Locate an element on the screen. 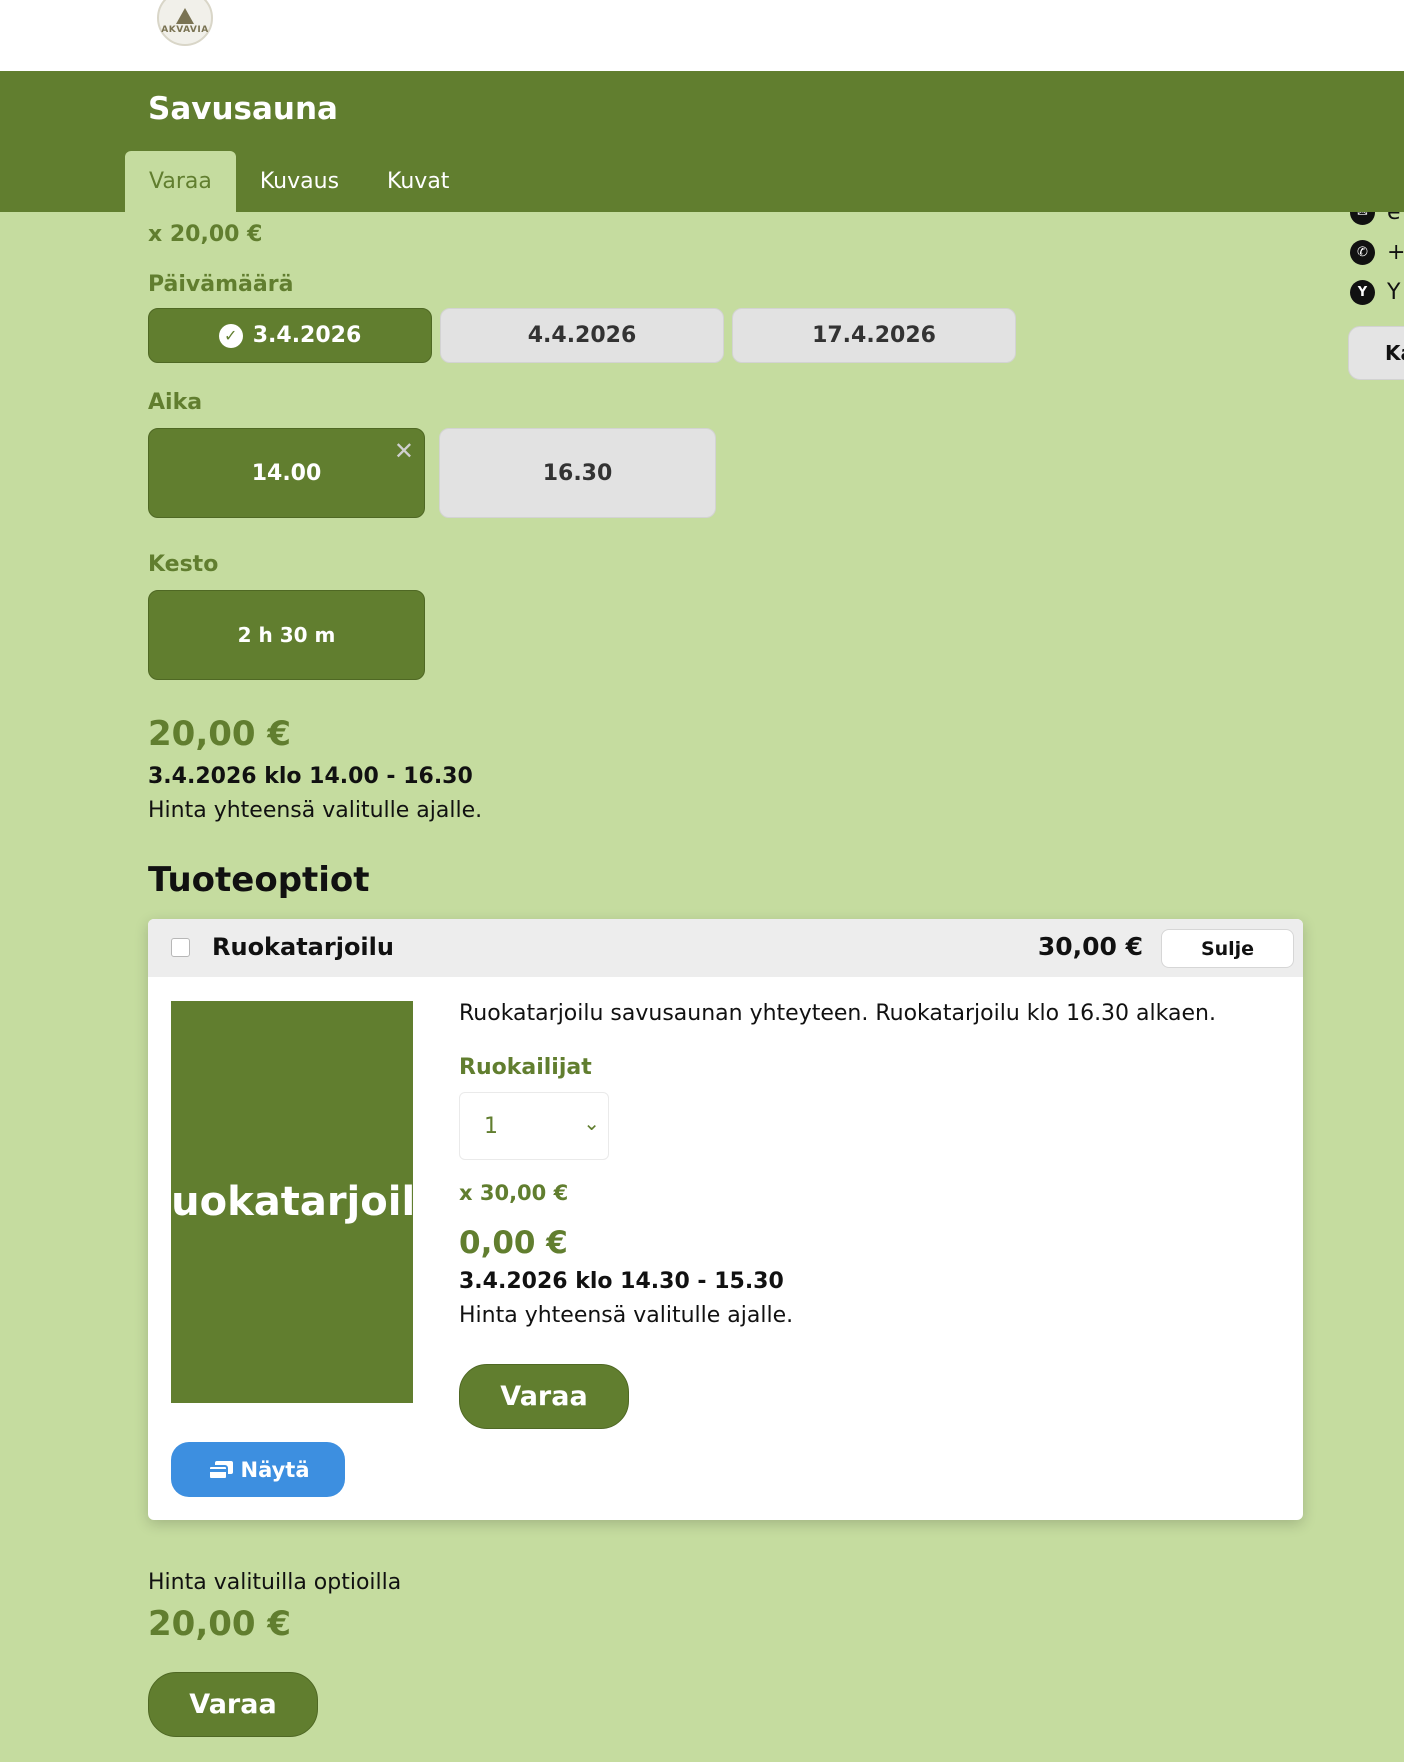 Image resolution: width=1404 pixels, height=1762 pixels. date-option: 17.4.2026 is located at coordinates (874, 335).